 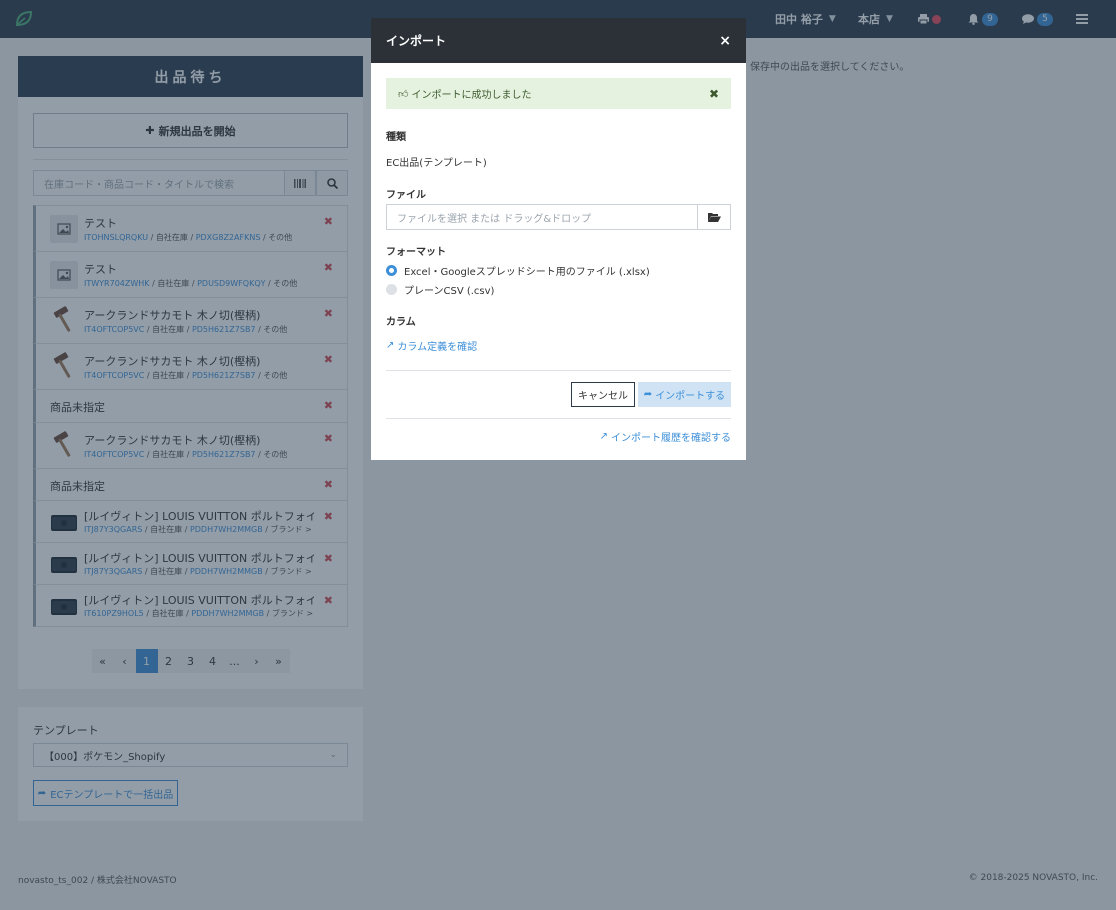 I want to click on import-history-label: インポート履歴を確認する, so click(x=671, y=438).